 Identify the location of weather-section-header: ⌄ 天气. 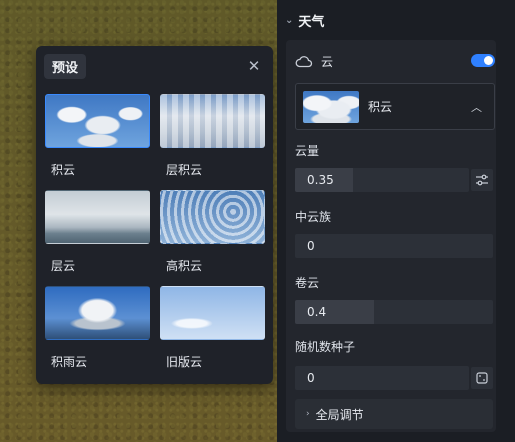
(396, 20).